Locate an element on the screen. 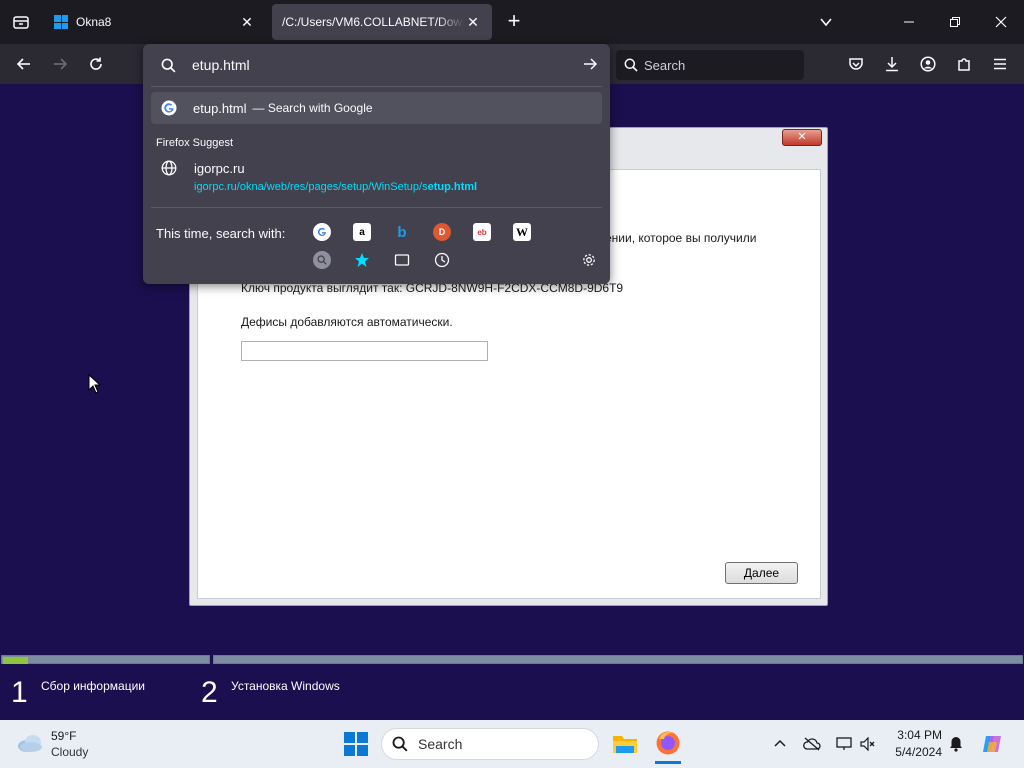 This screenshot has height=768, width=1024. puzzle-icon is located at coordinates (964, 64).